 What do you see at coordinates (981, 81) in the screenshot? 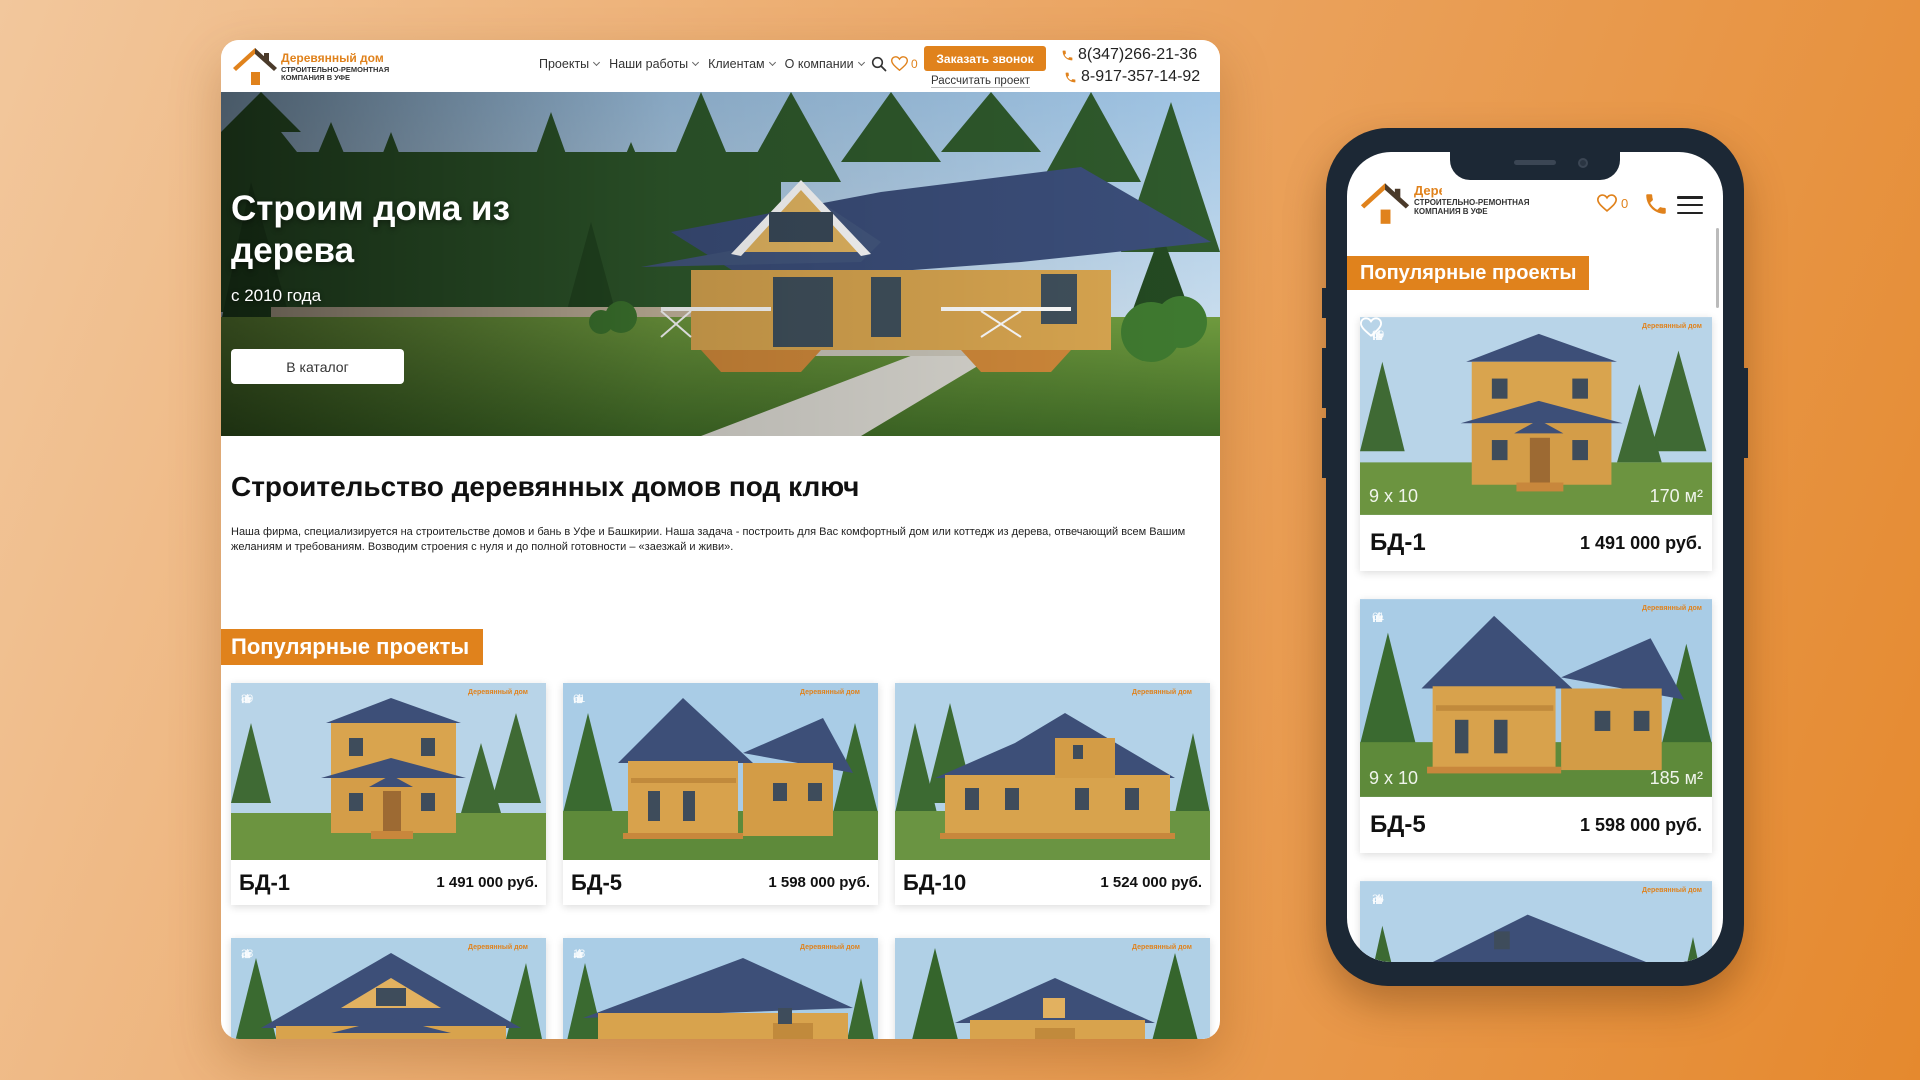
I see `calc-project-link: Рассчитать проект` at bounding box center [981, 81].